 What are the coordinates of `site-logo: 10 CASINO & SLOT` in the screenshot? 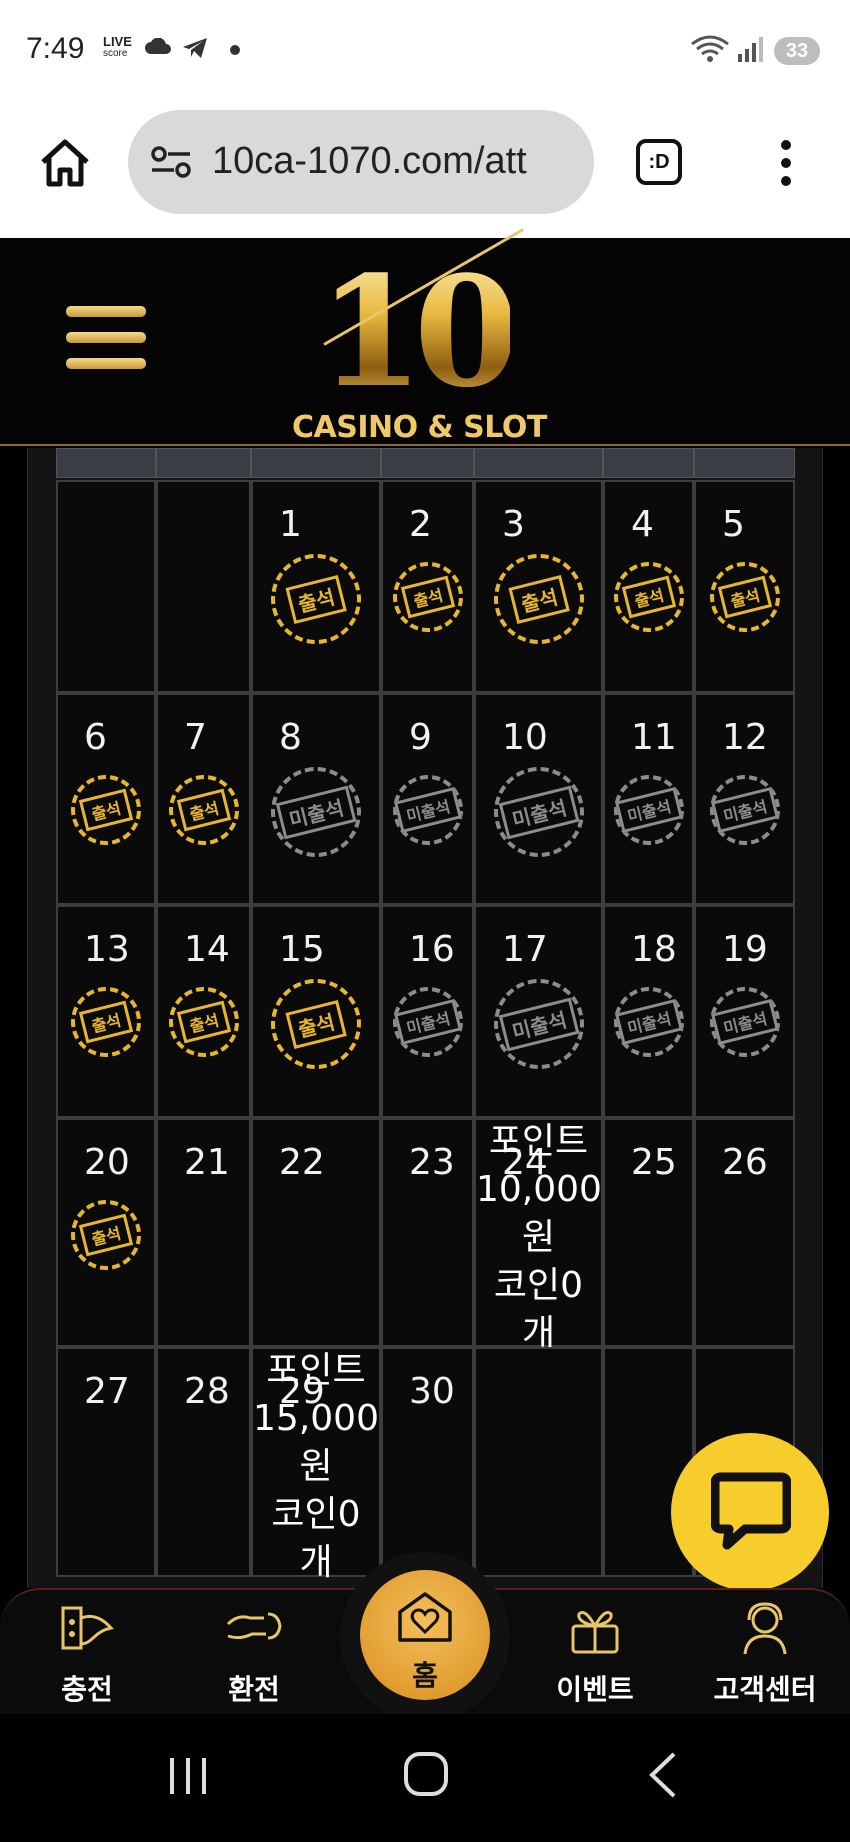 It's located at (429, 338).